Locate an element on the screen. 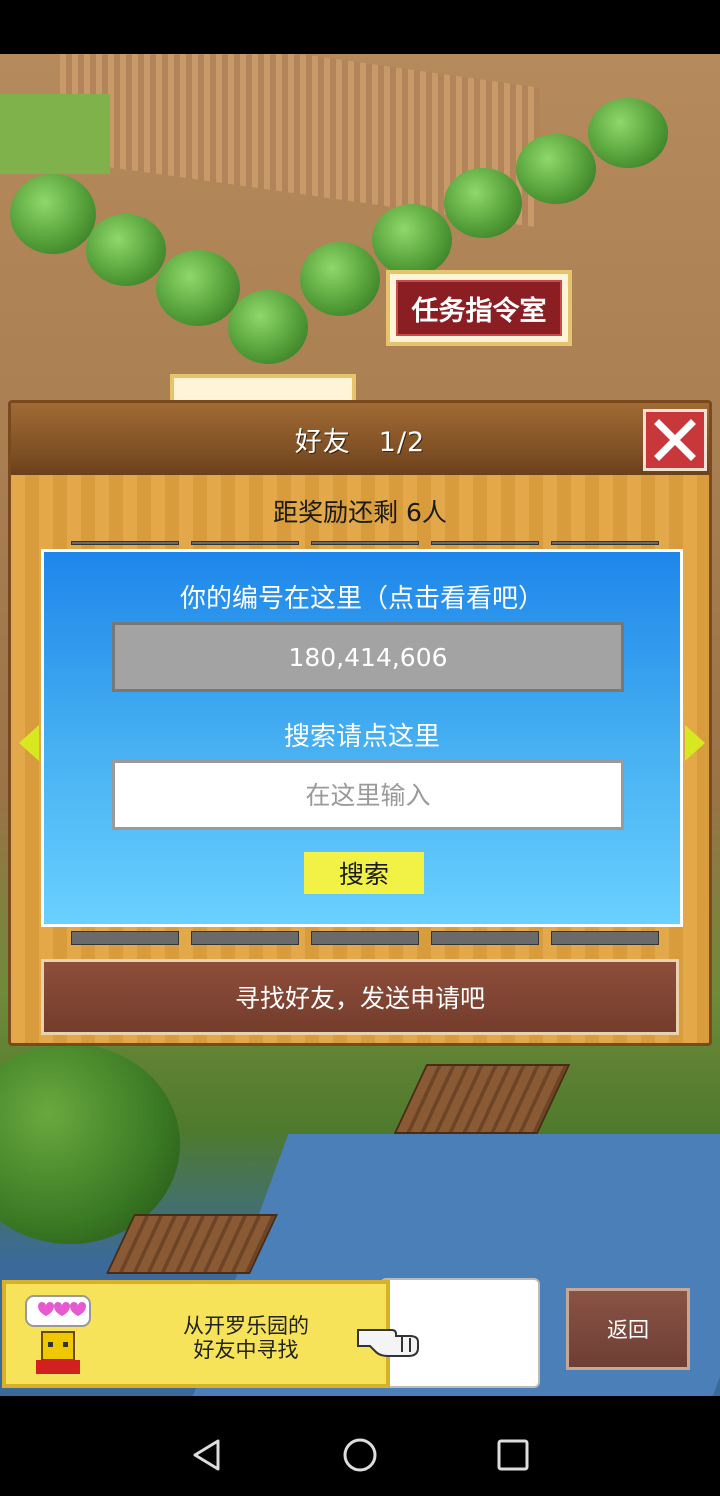 The image size is (720, 1496). dialog-title: 好友 1/2 is located at coordinates (360, 442).